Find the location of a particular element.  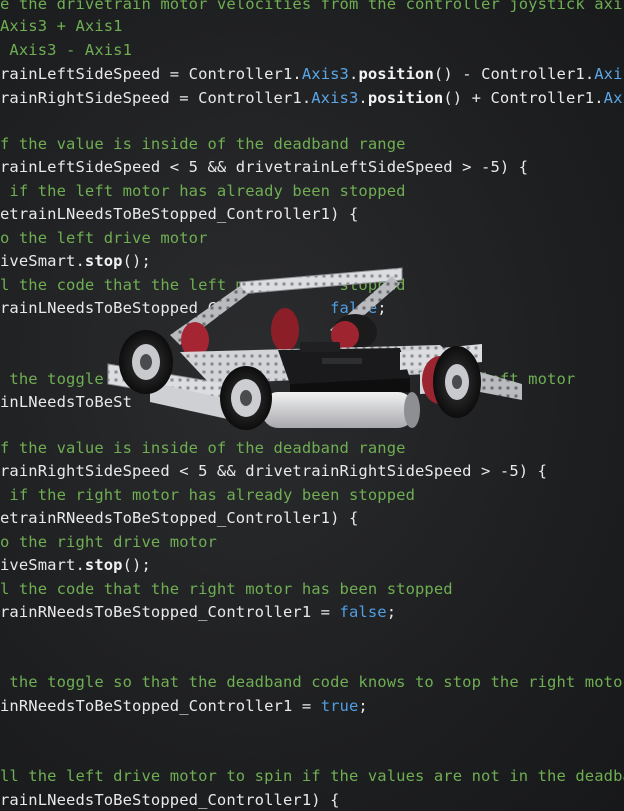

code-token: Axis is located at coordinates (609, 74).